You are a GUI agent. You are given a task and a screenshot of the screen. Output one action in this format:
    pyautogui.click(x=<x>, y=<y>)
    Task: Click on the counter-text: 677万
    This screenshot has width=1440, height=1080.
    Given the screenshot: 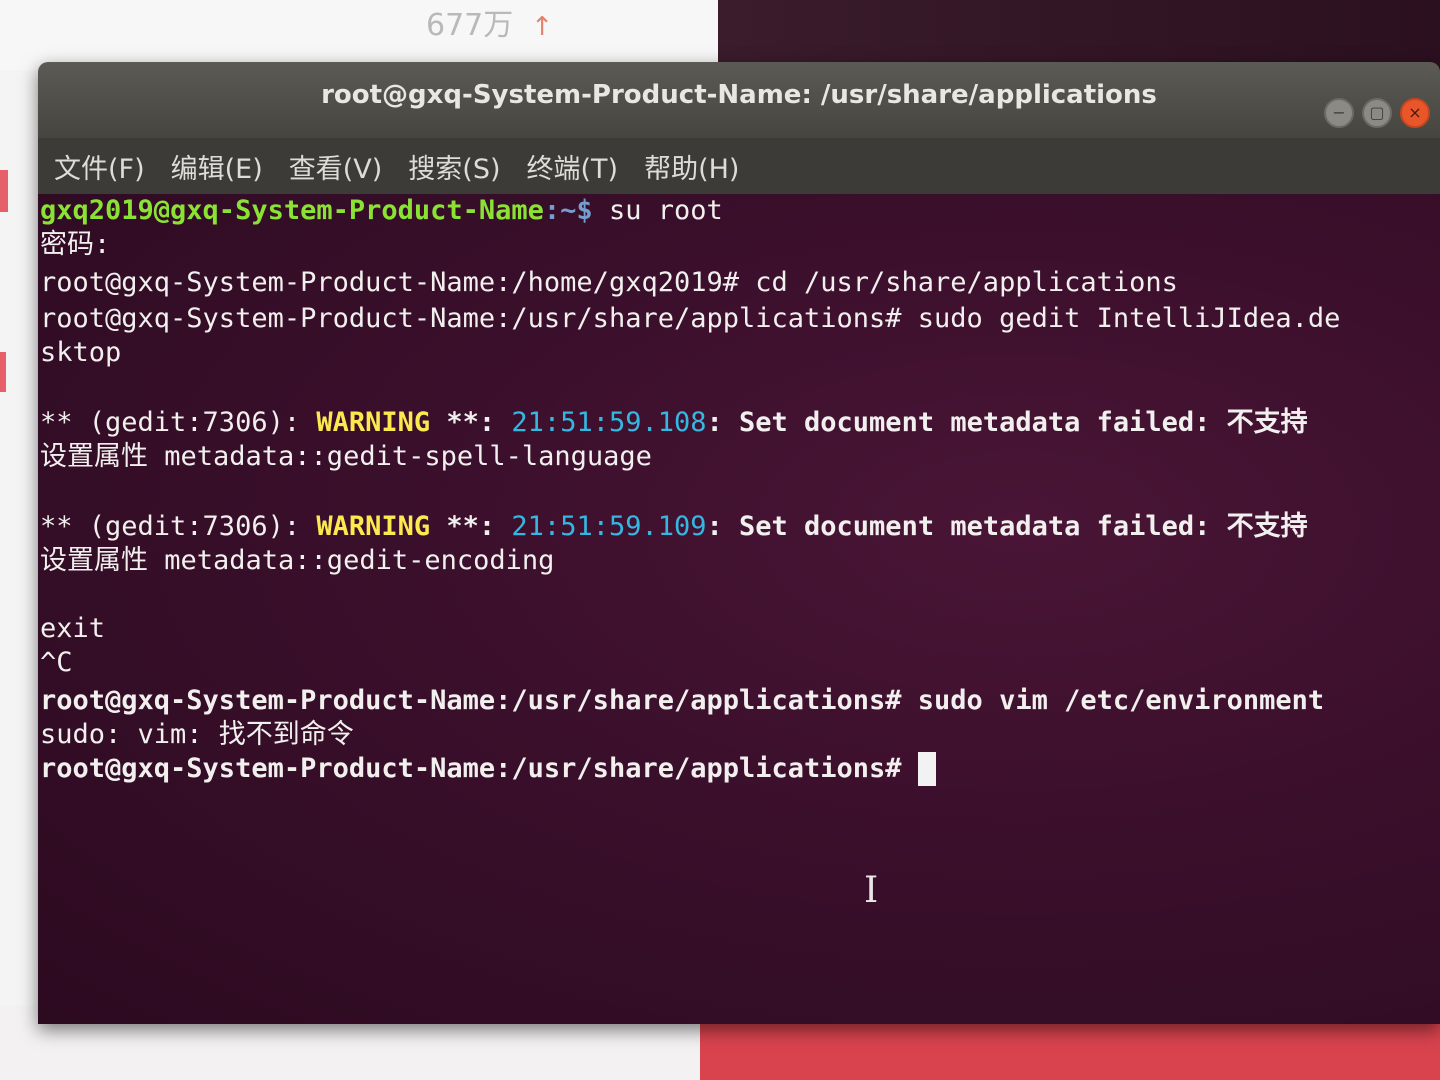 What is the action you would take?
    pyautogui.click(x=470, y=25)
    